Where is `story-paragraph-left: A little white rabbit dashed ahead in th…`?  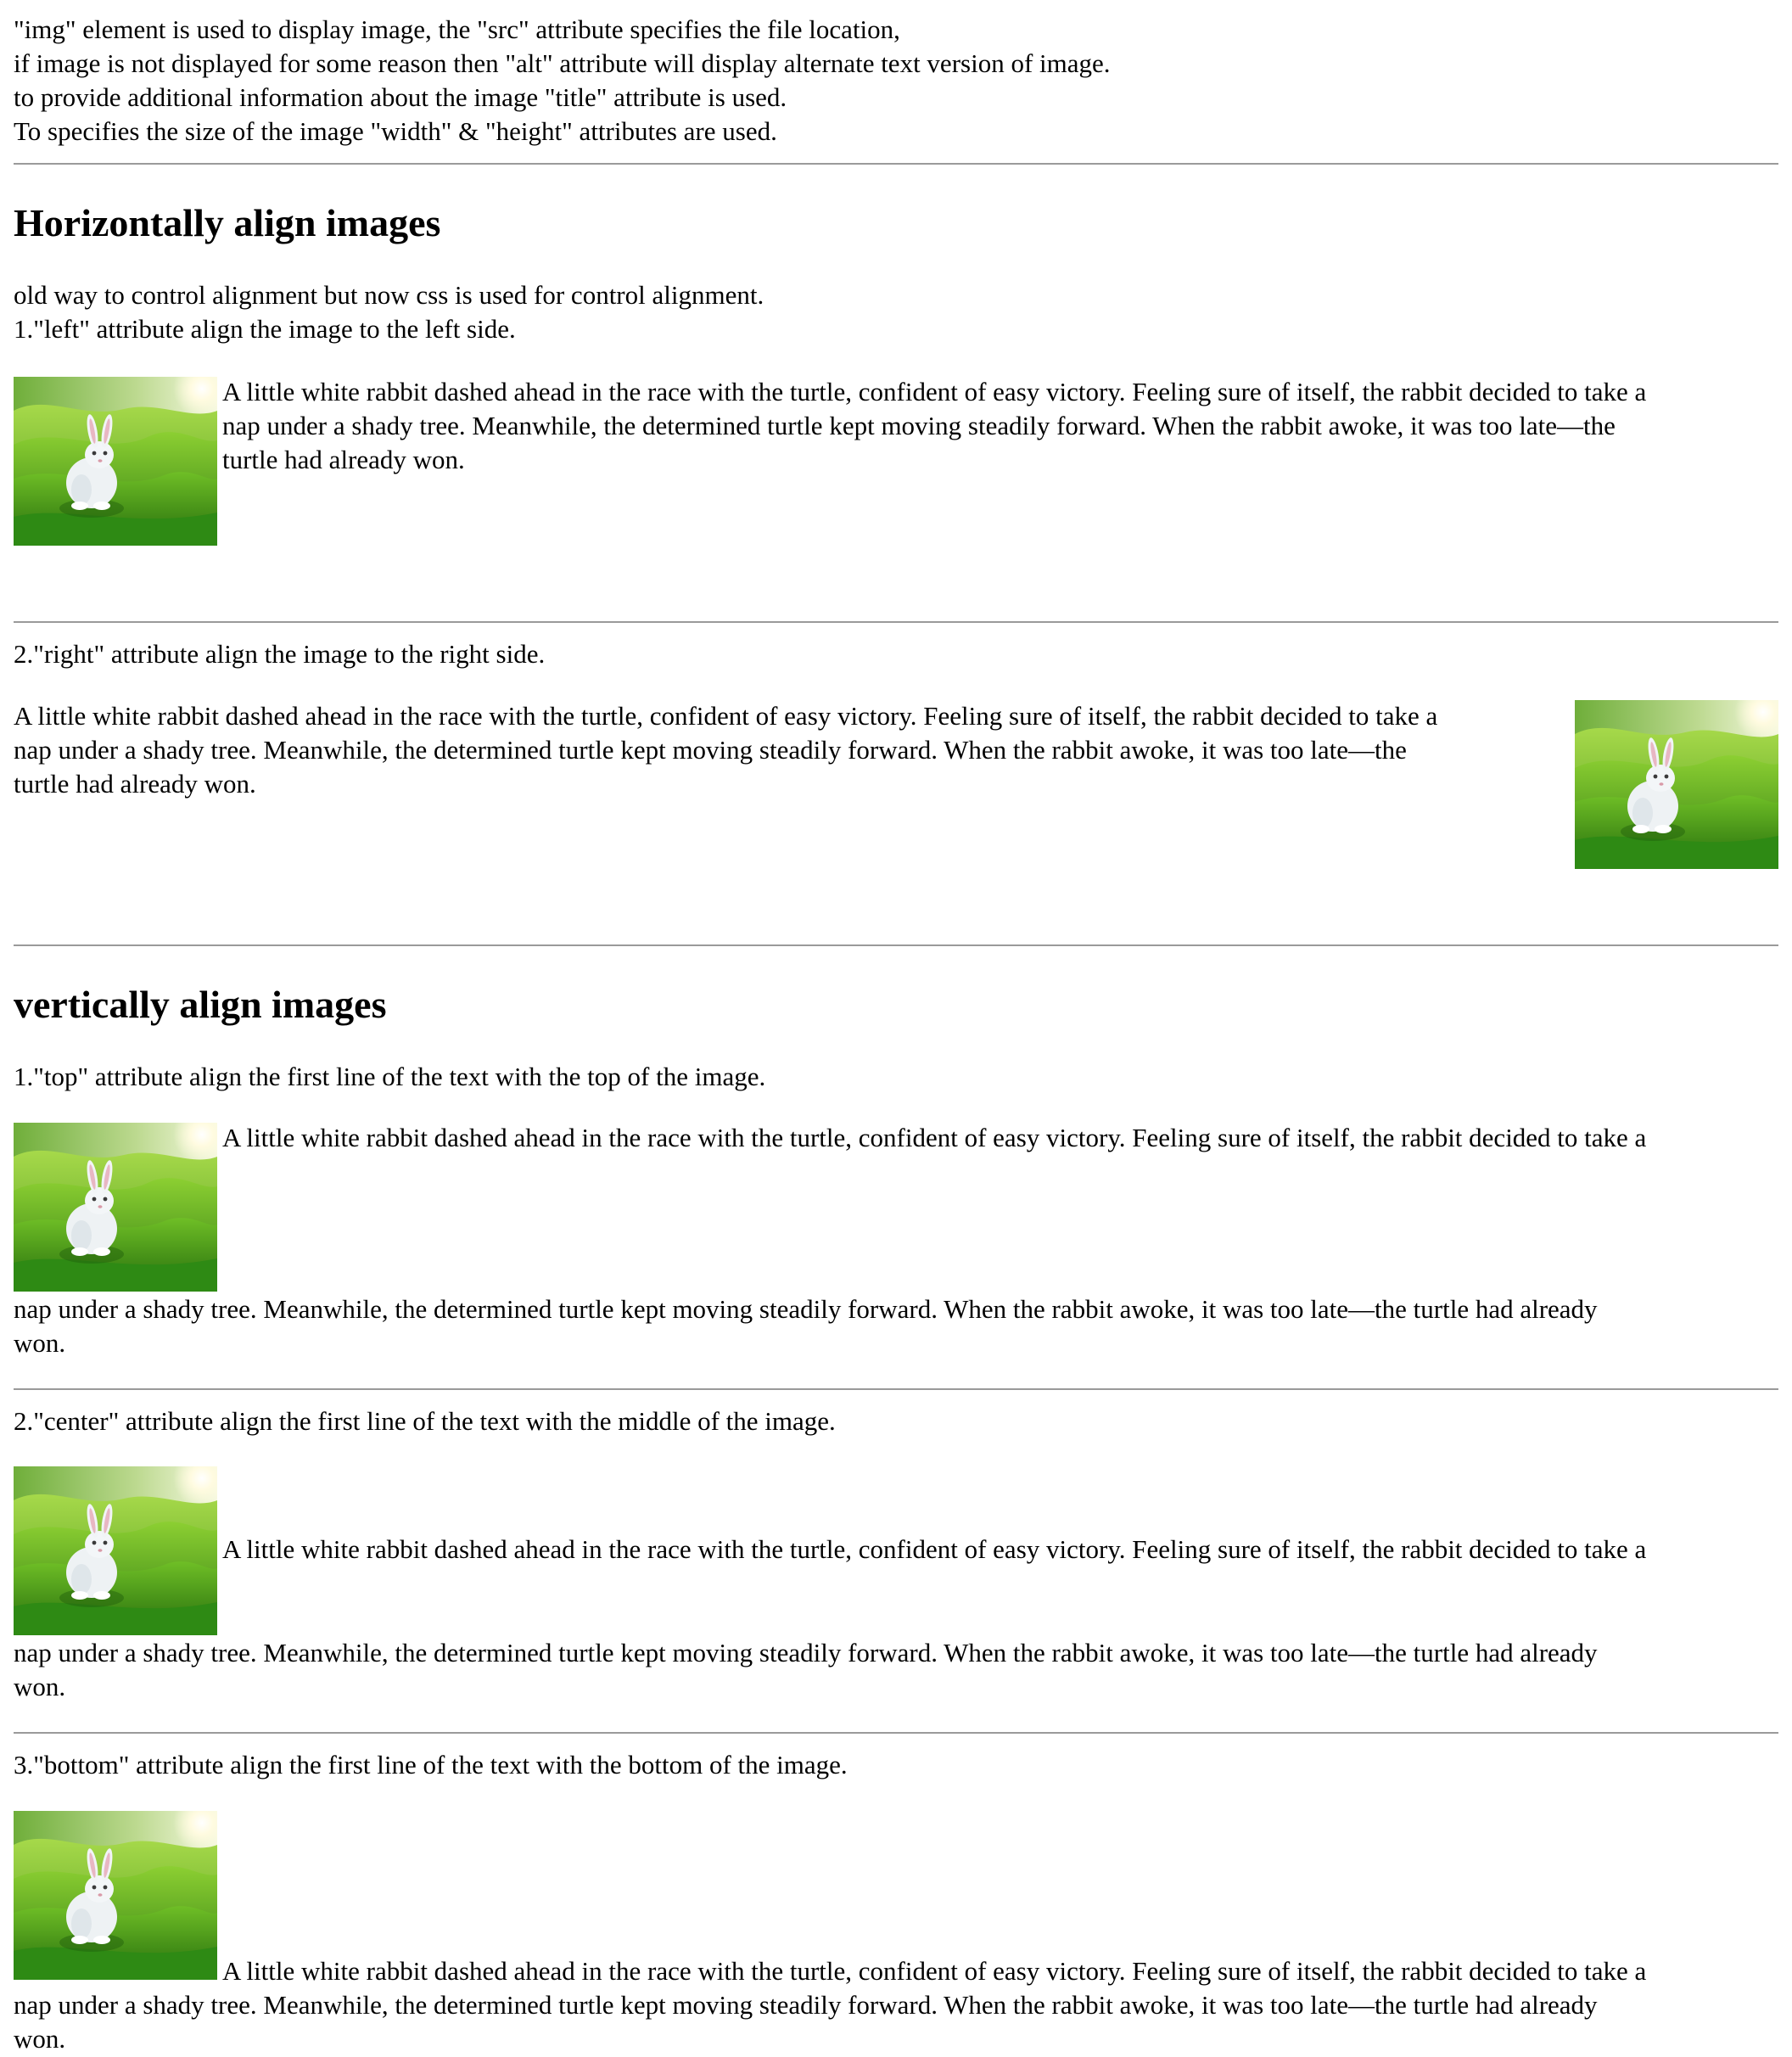
story-paragraph-left: A little white rabbit dashed ahead in th… is located at coordinates (934, 426).